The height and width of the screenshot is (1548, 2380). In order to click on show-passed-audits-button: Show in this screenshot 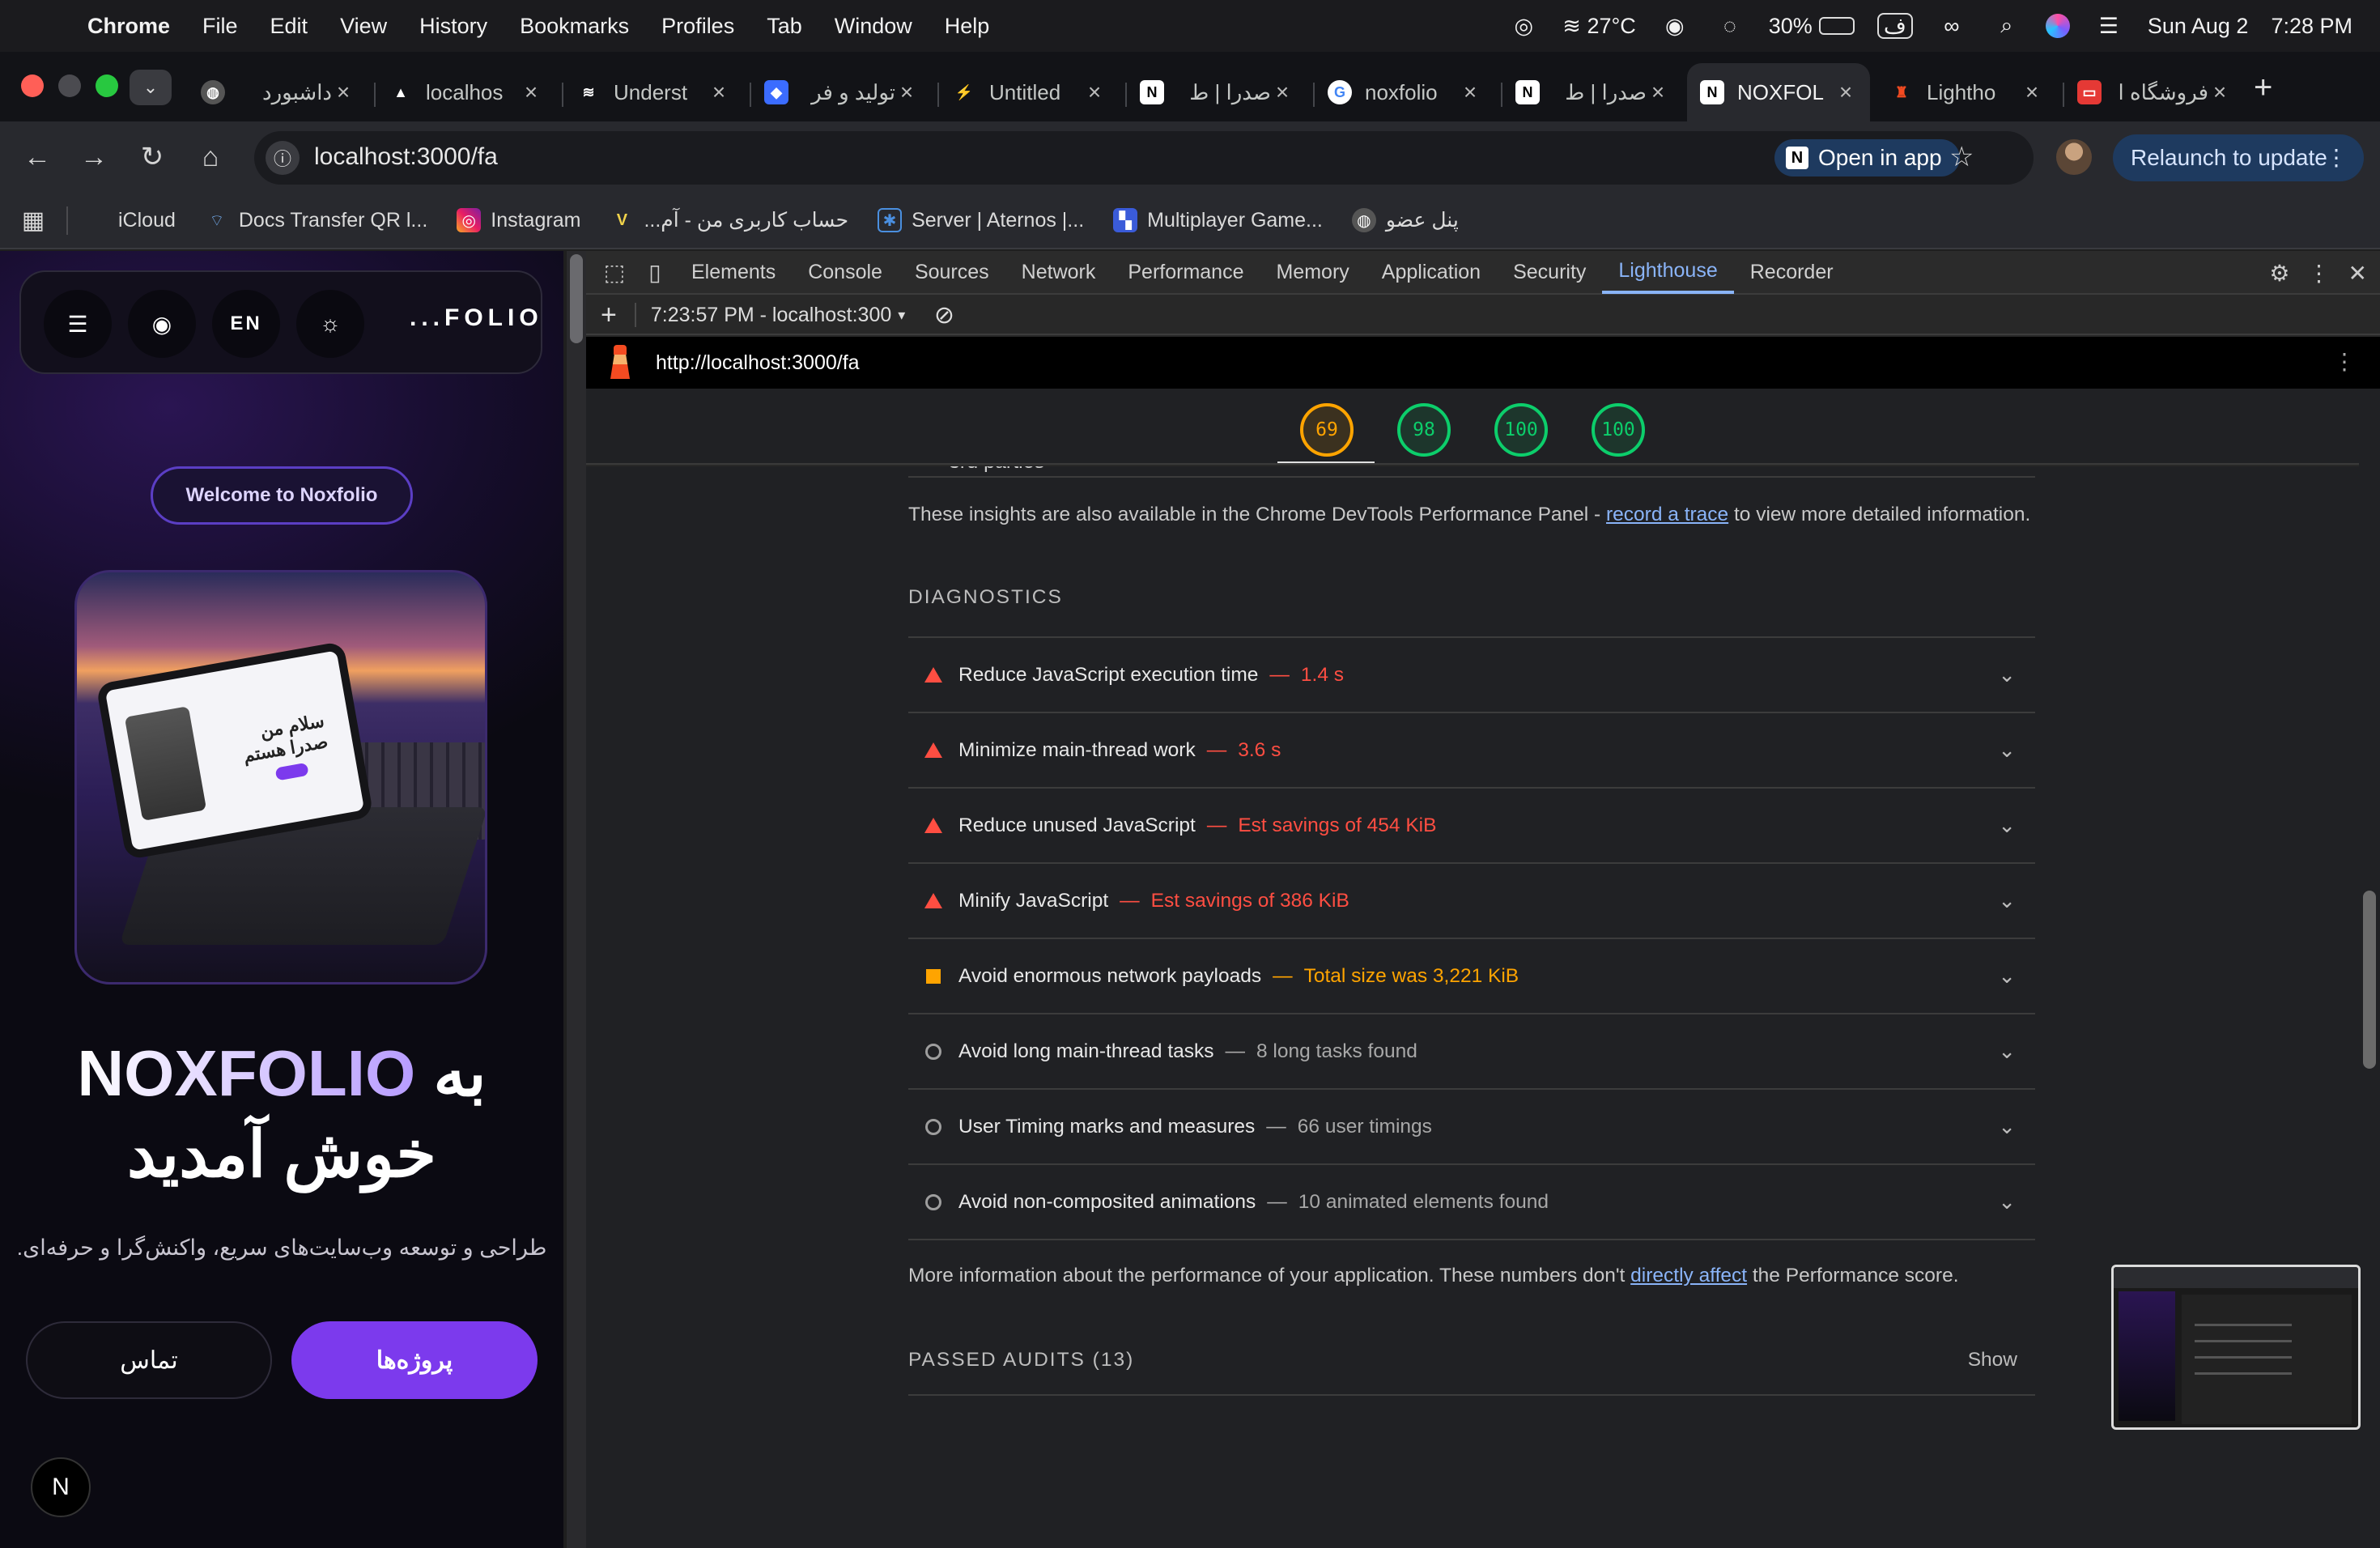, I will do `click(1993, 1361)`.